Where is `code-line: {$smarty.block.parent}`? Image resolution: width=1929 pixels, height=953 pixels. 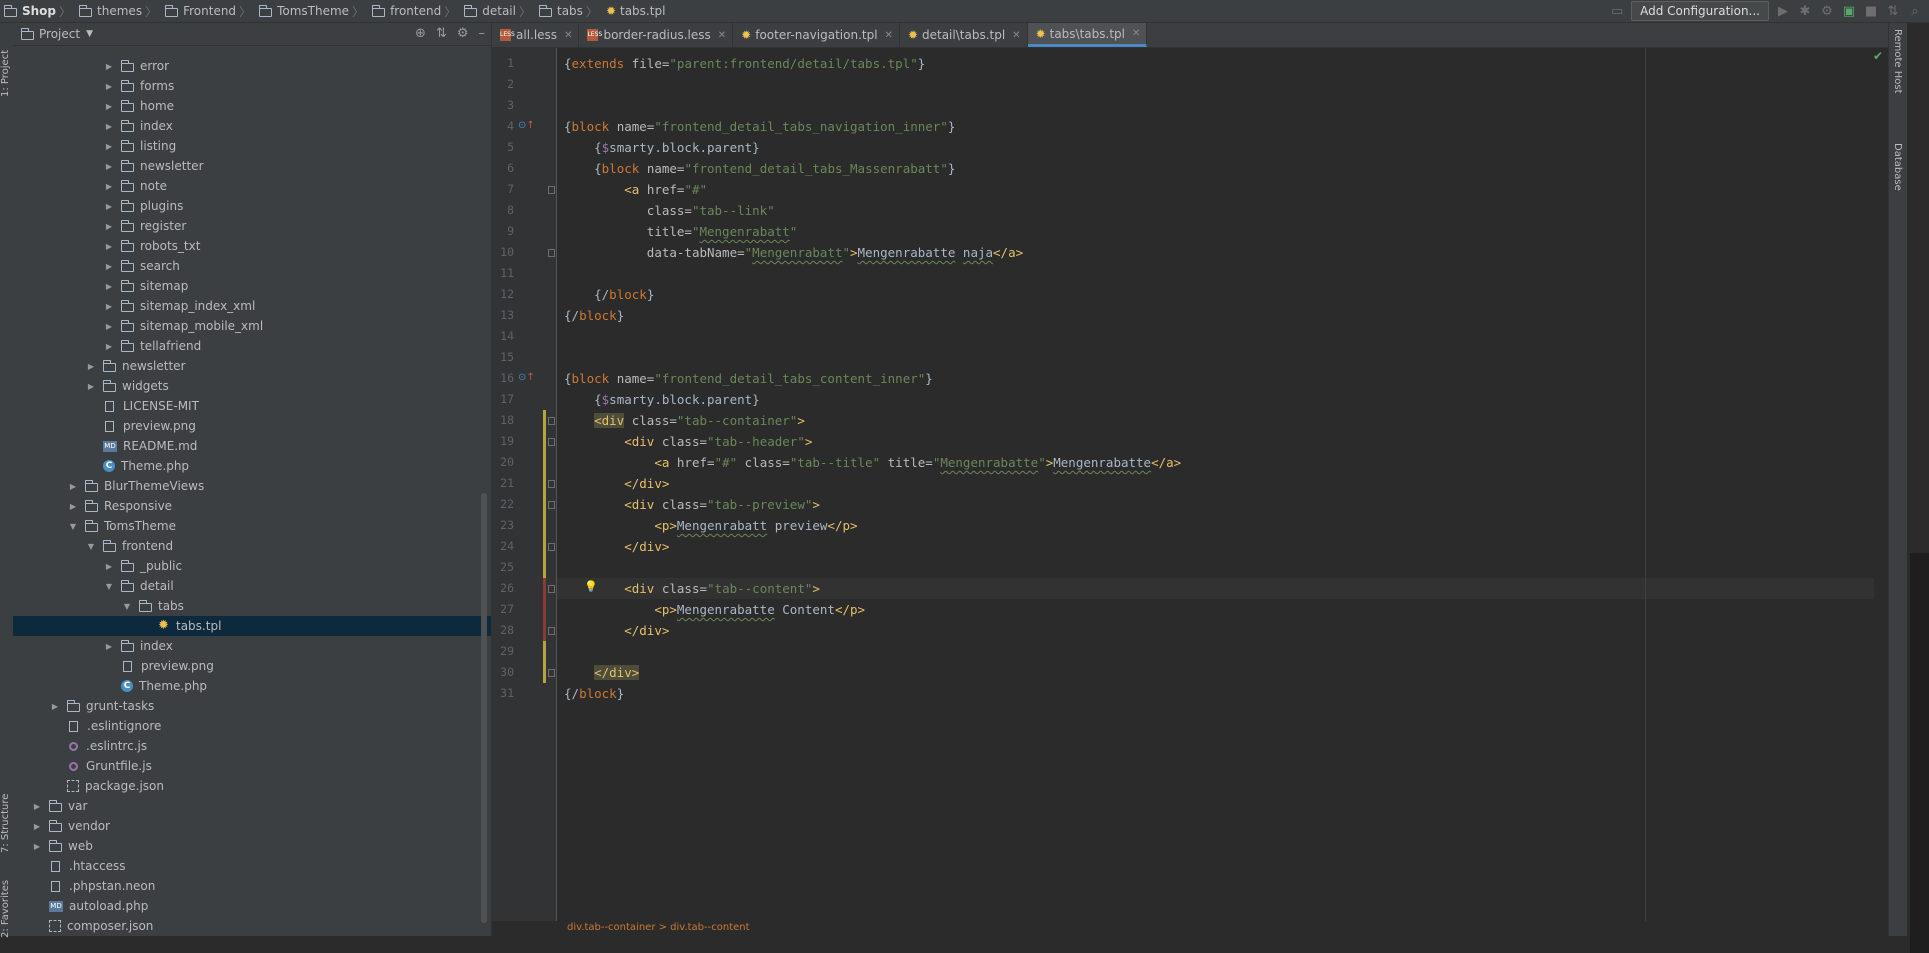
code-line: {$smarty.block.parent} is located at coordinates (662, 147).